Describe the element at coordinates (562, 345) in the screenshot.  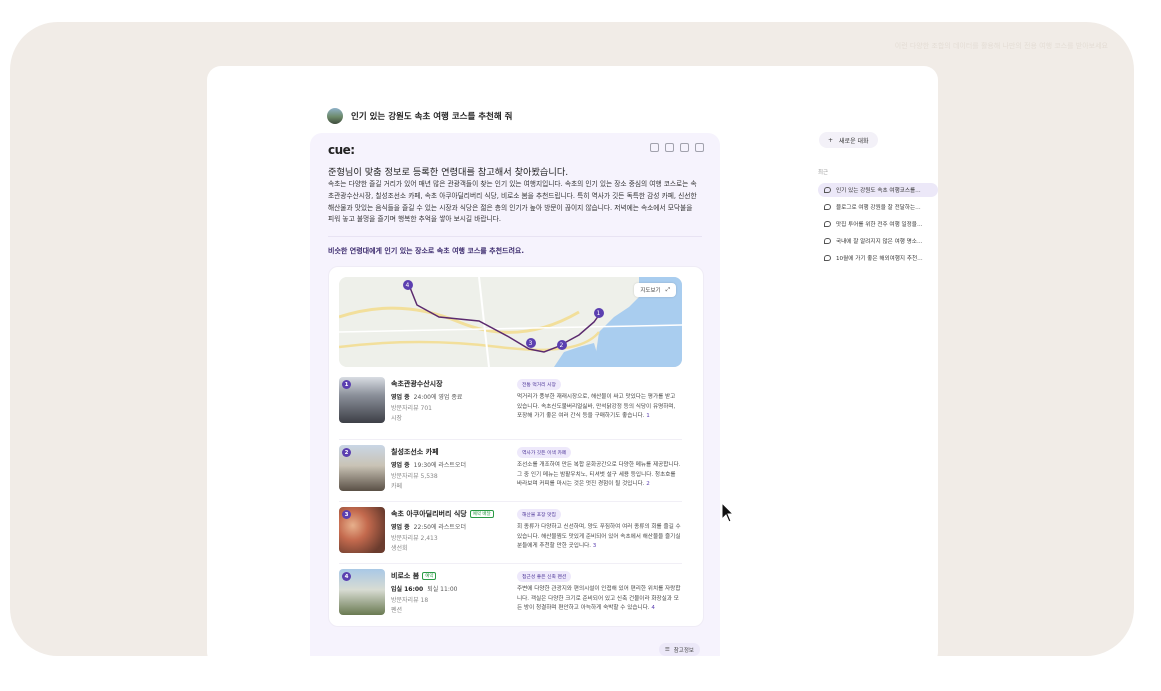
I see `svg-text: 2` at that location.